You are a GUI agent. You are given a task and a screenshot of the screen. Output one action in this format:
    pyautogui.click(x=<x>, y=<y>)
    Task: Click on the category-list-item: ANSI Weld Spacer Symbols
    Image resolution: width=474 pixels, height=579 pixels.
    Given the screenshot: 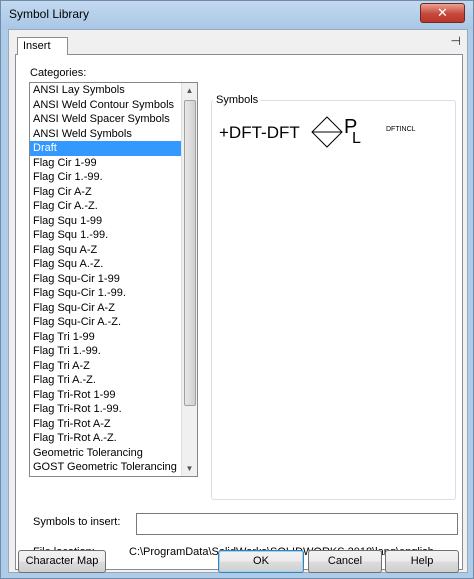 What is the action you would take?
    pyautogui.click(x=113, y=119)
    